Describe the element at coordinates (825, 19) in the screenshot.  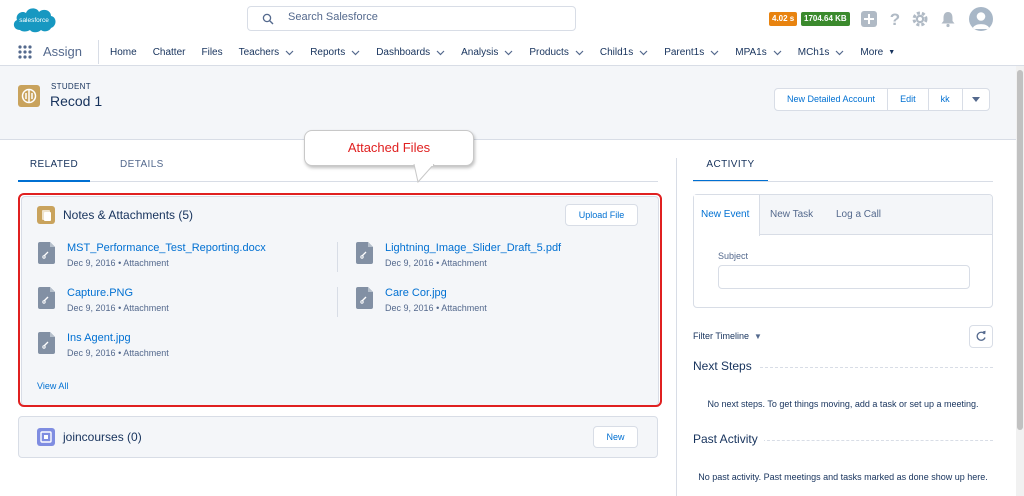
I see `perf-memory-badge: 1704.64 KB` at that location.